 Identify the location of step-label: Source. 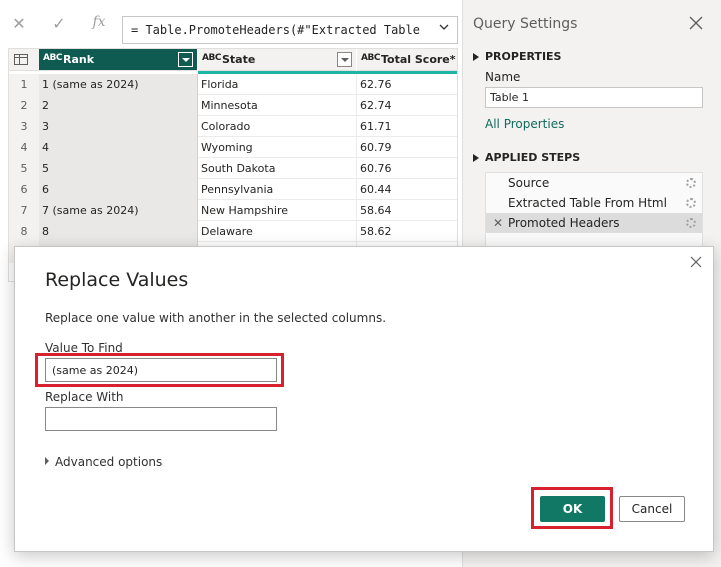
(529, 183).